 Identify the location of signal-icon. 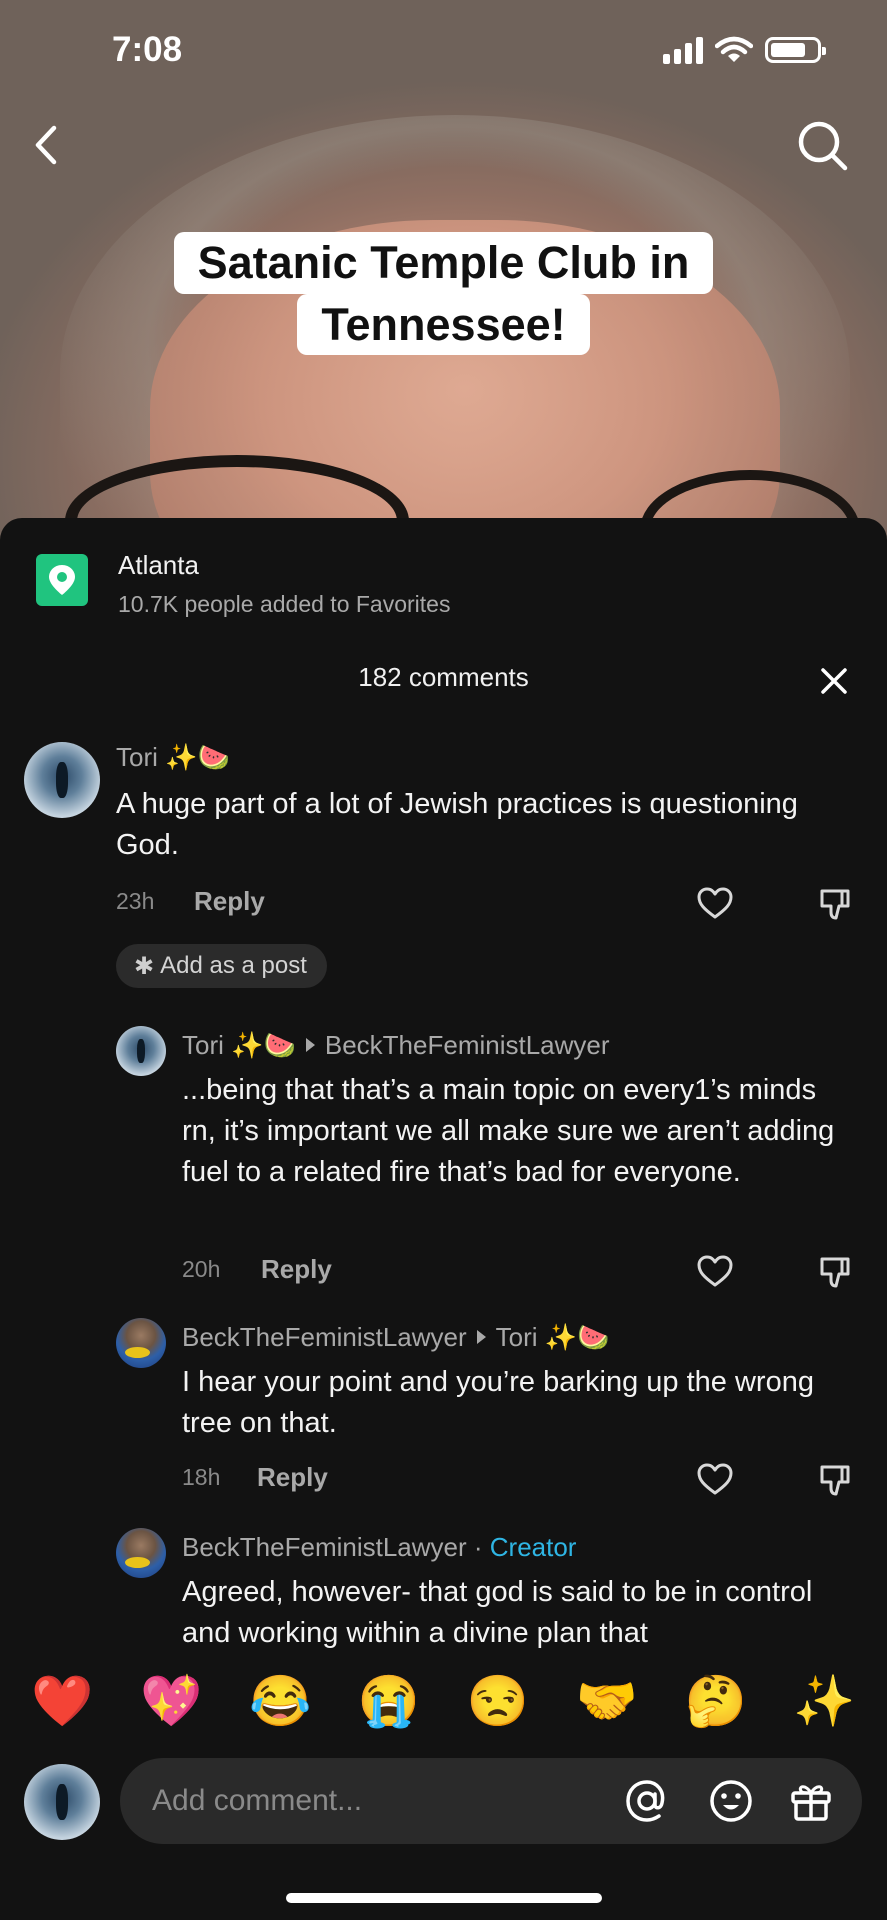
(683, 50).